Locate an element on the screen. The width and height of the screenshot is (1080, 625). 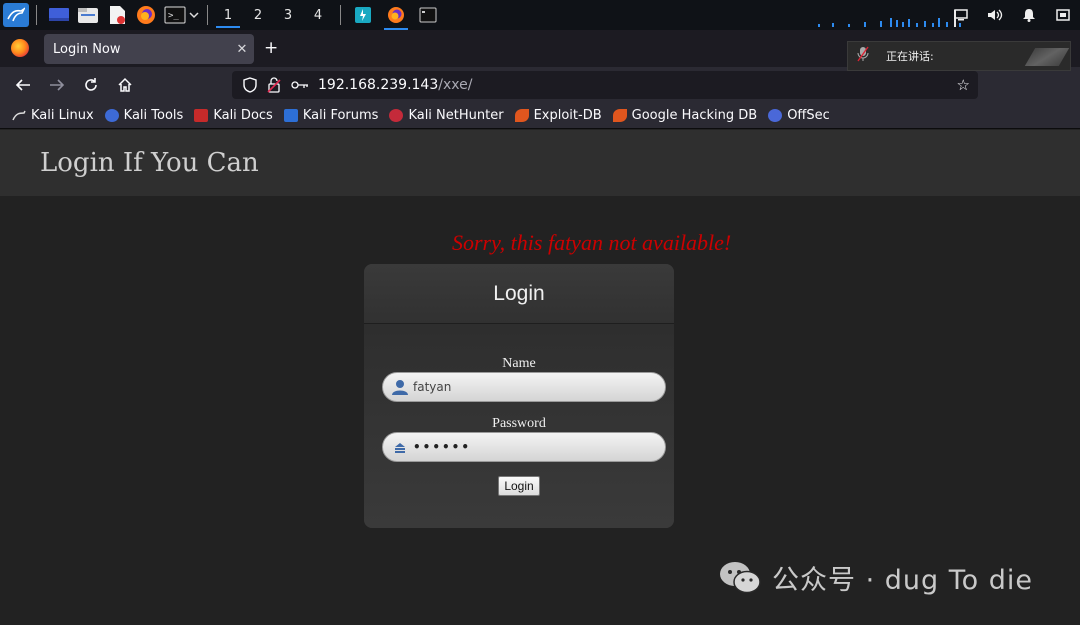
display-icon is located at coordinates (961, 15).